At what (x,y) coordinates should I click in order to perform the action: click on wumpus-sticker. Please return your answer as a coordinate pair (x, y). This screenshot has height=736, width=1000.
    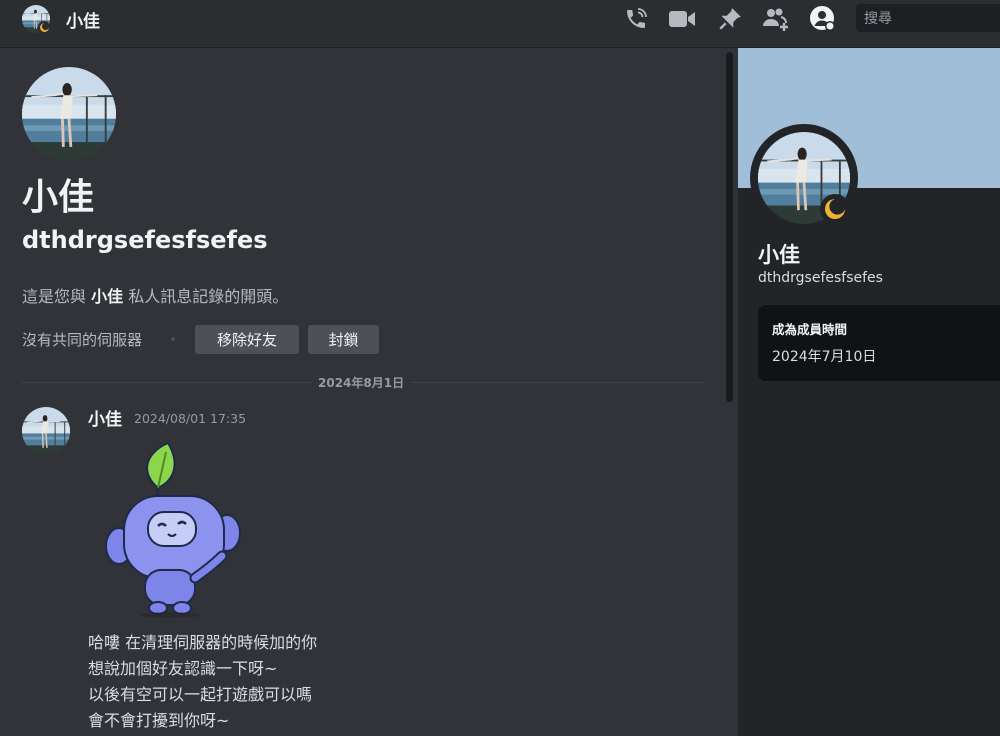
    Looking at the image, I should click on (175, 528).